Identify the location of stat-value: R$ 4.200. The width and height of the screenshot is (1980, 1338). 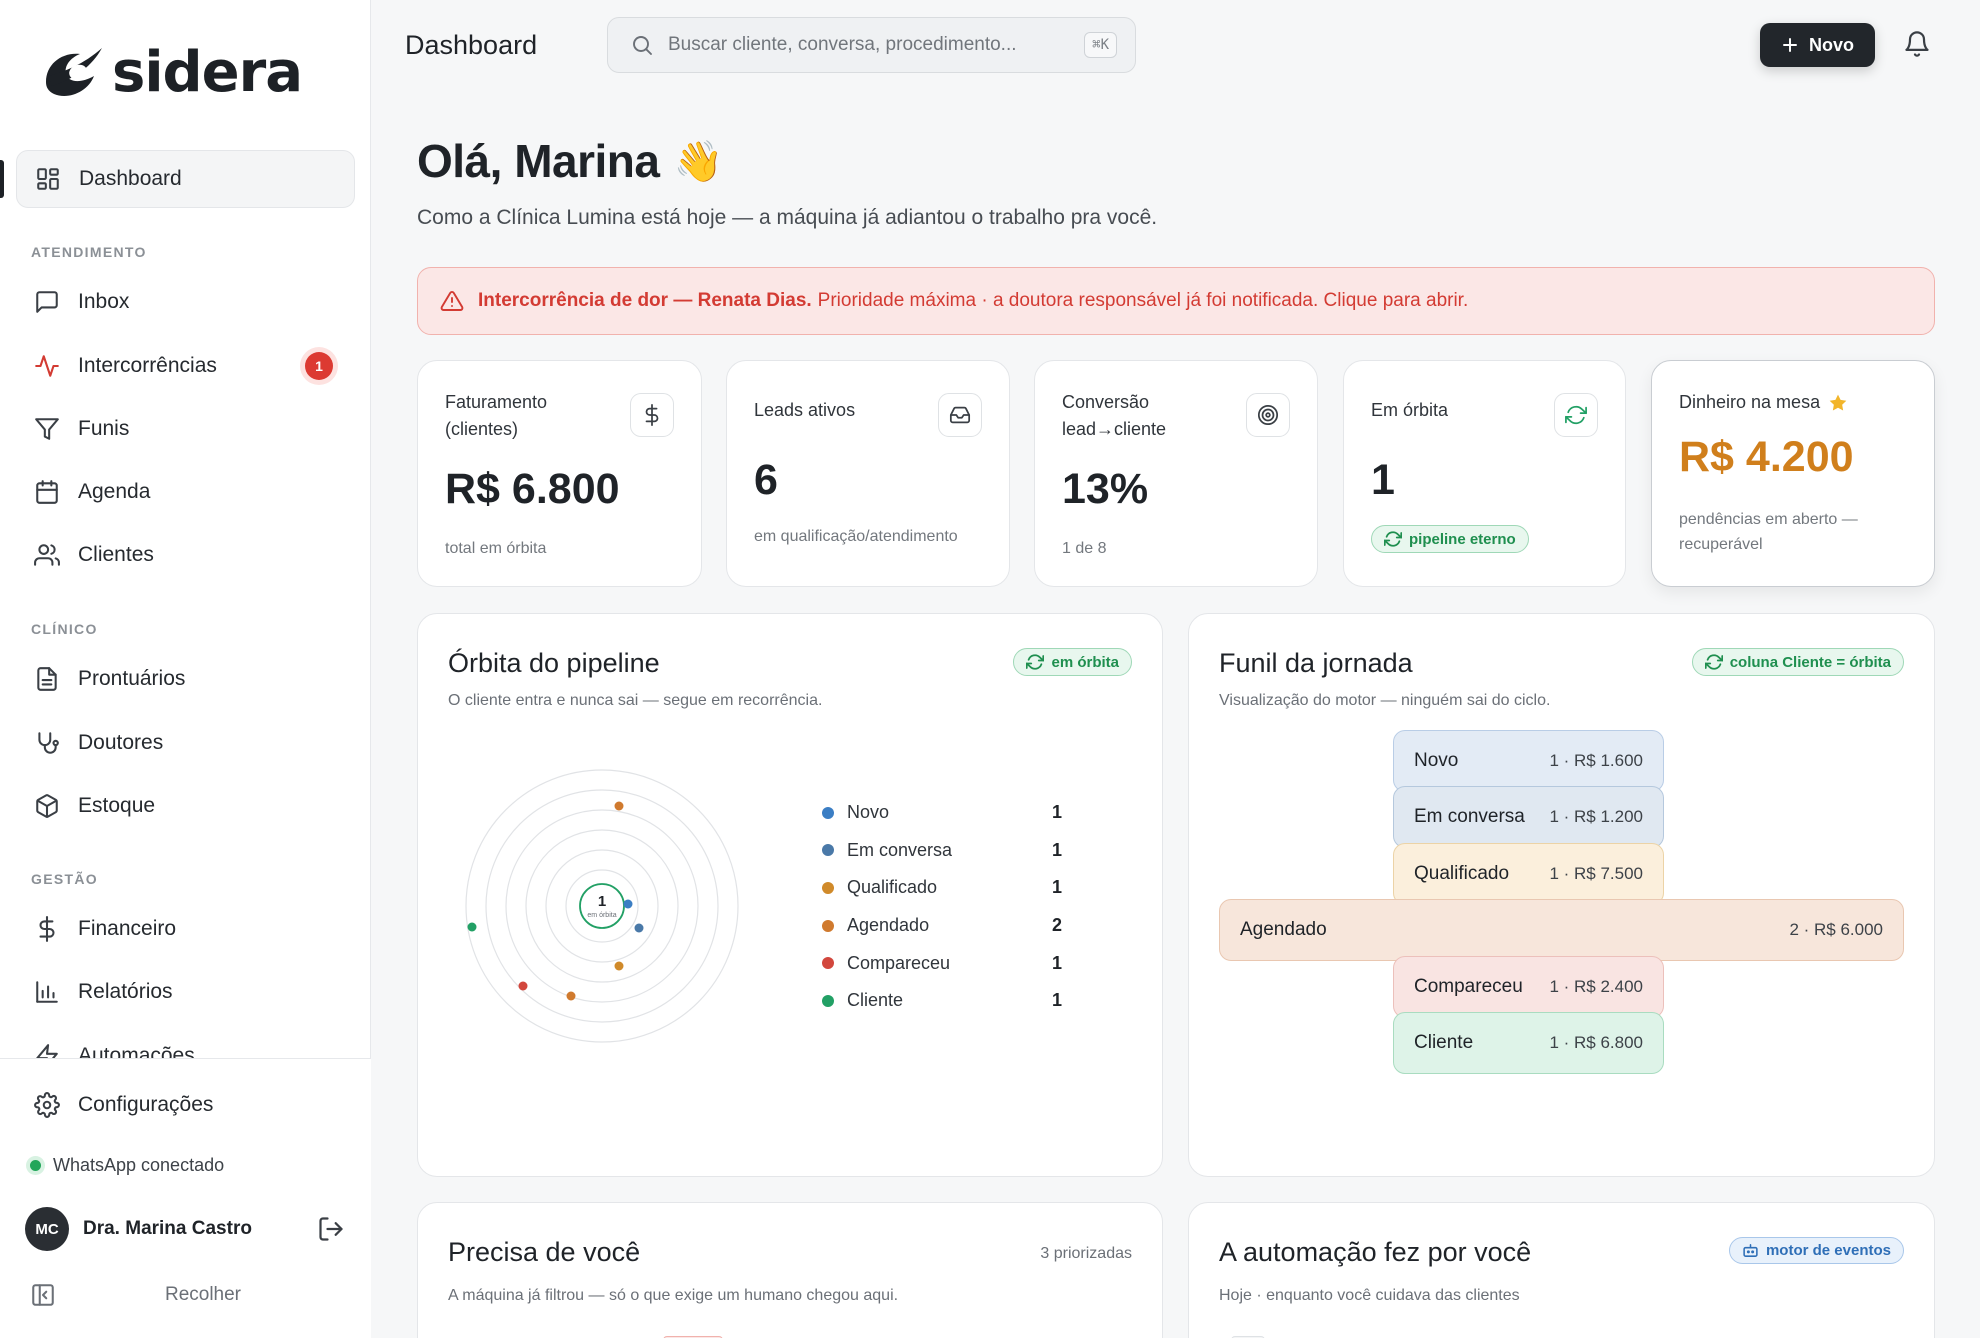
(1766, 457).